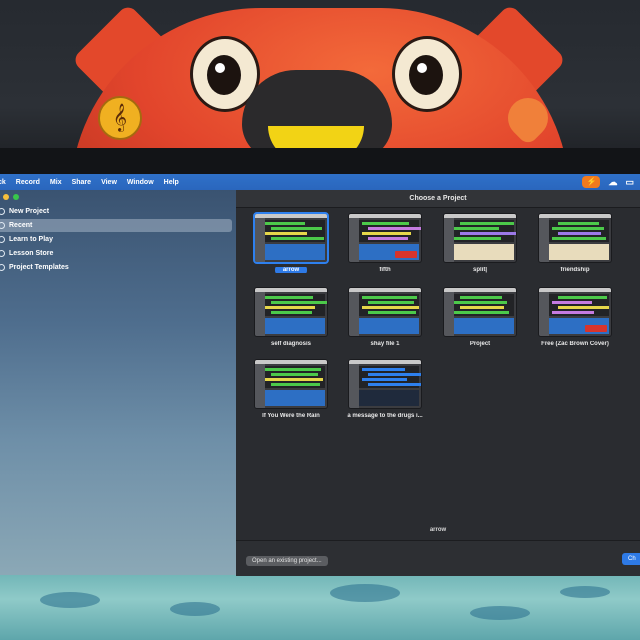 The height and width of the screenshot is (640, 640). I want to click on project-tile: Project, so click(480, 317).